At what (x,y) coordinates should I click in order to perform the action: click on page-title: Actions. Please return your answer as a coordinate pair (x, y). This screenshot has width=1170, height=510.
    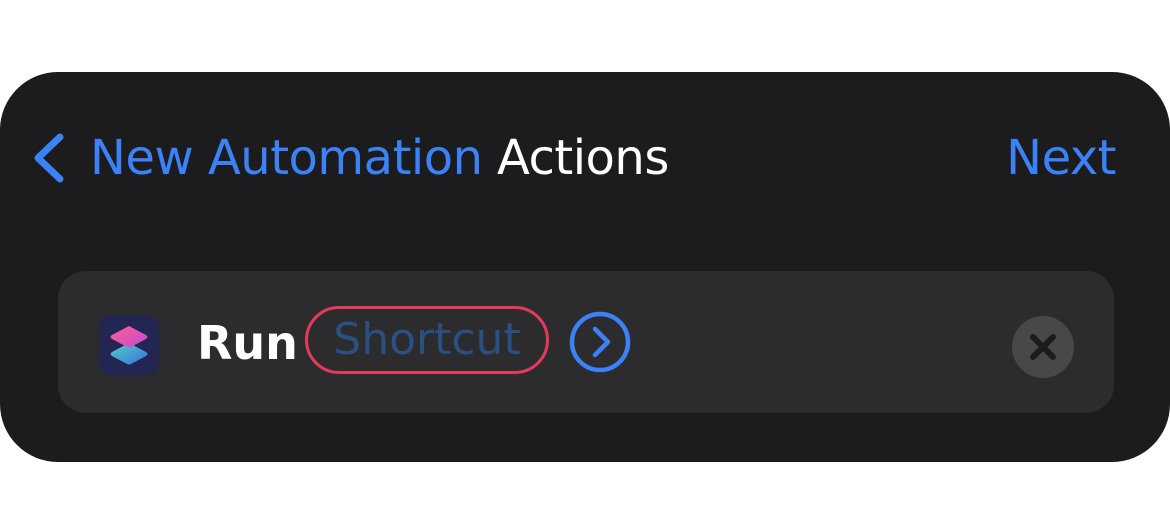
    Looking at the image, I should click on (583, 158).